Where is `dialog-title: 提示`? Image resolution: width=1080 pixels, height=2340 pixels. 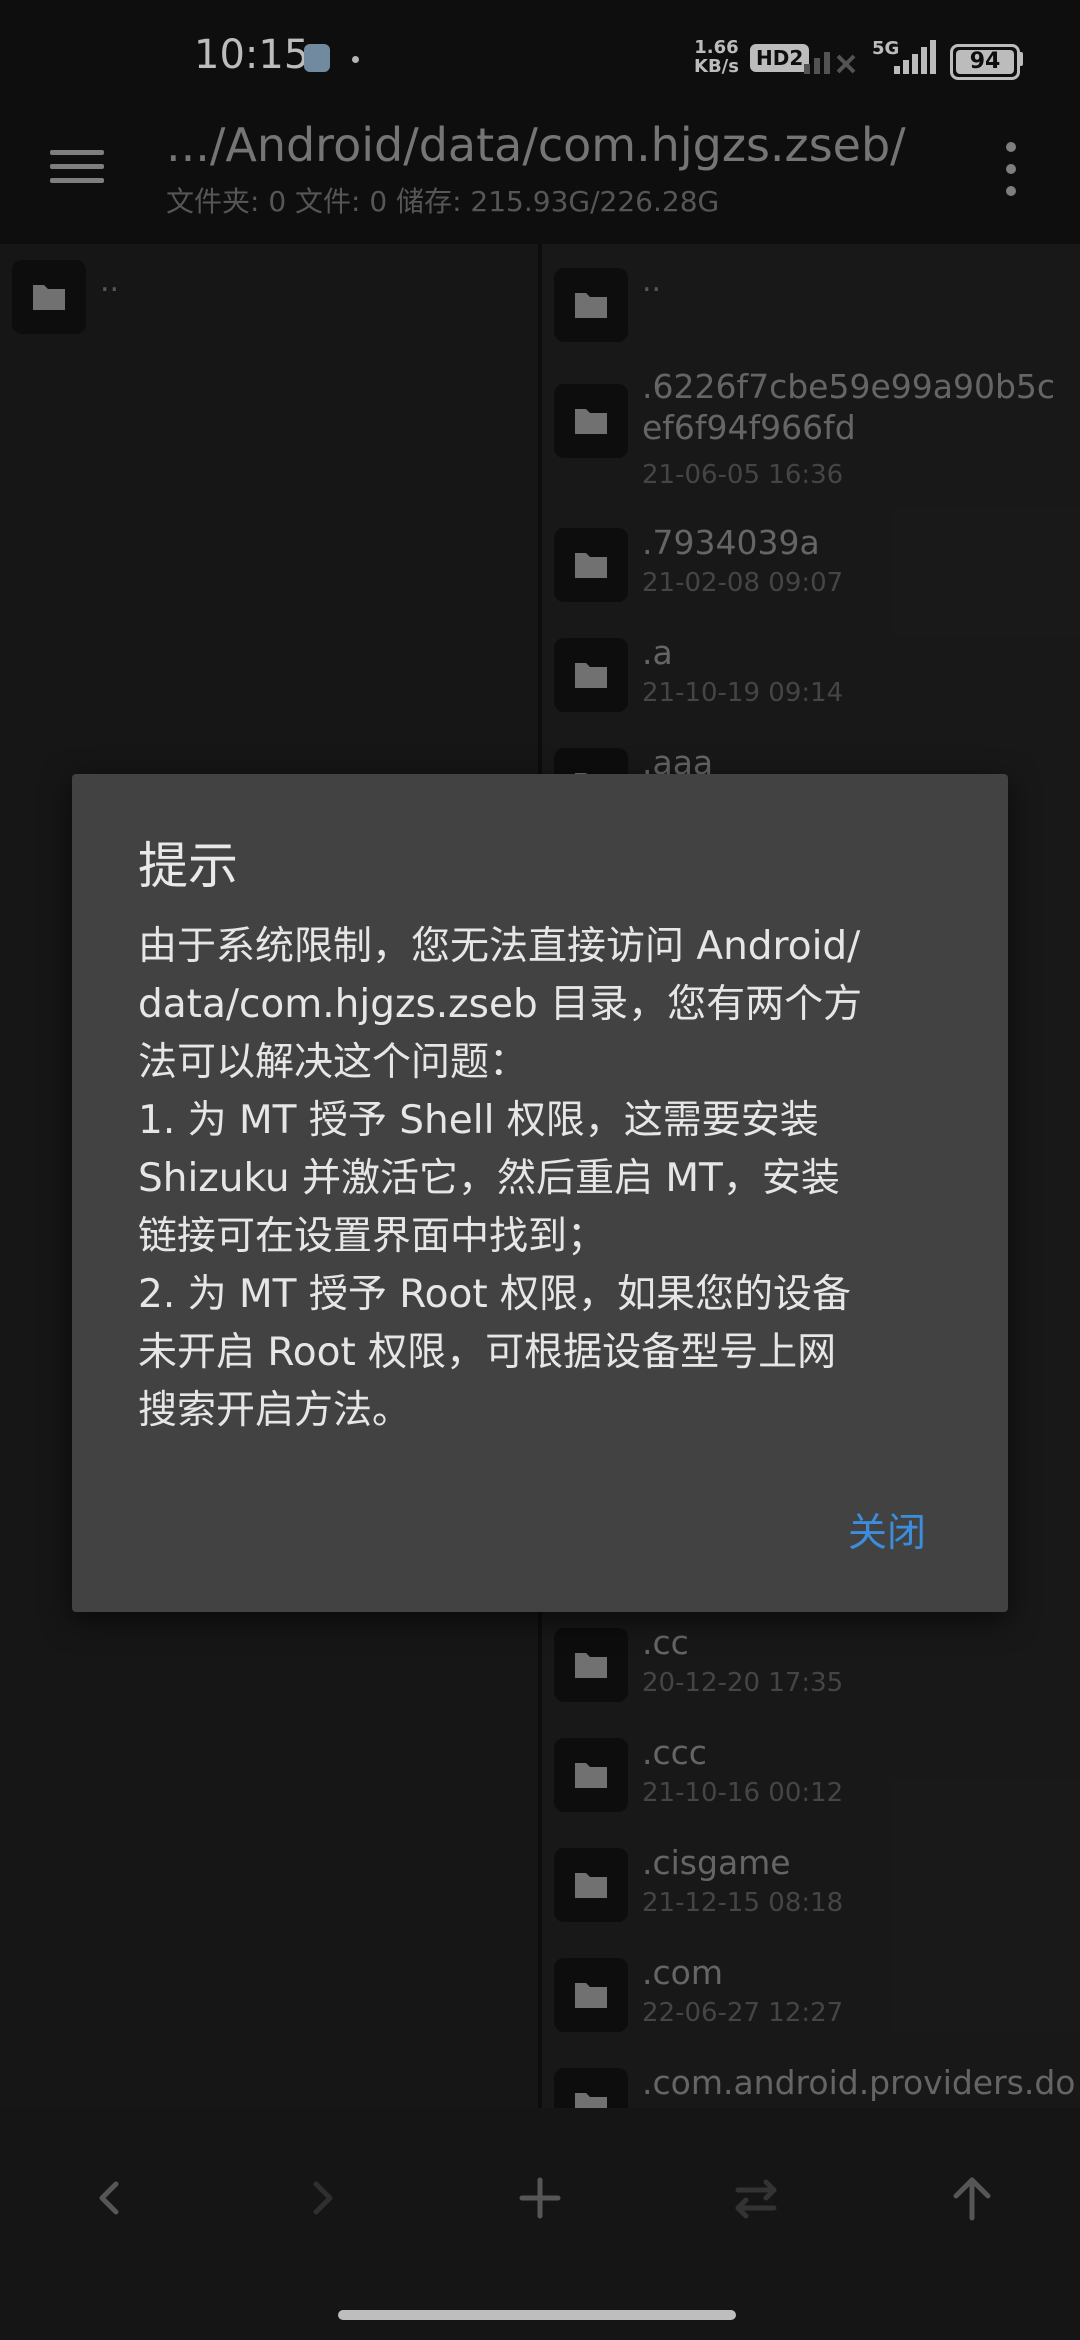 dialog-title: 提示 is located at coordinates (188, 866).